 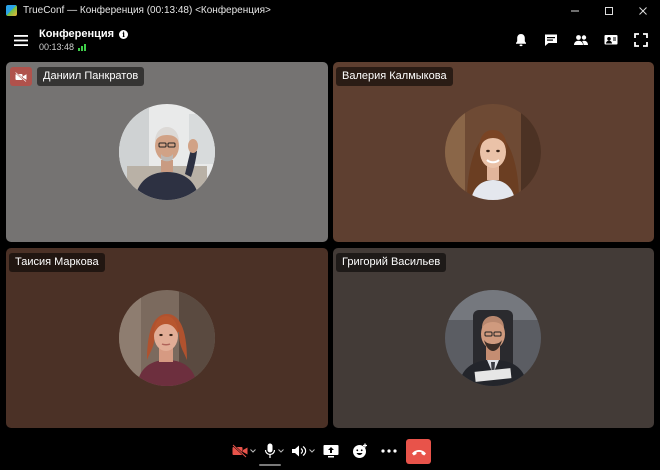 I want to click on reactions-icon, so click(x=360, y=450).